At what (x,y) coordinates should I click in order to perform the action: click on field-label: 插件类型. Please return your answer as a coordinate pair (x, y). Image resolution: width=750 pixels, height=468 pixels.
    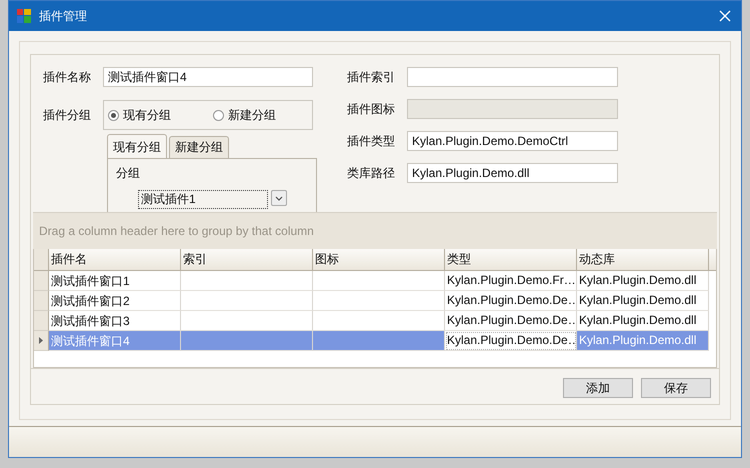
    Looking at the image, I should click on (371, 141).